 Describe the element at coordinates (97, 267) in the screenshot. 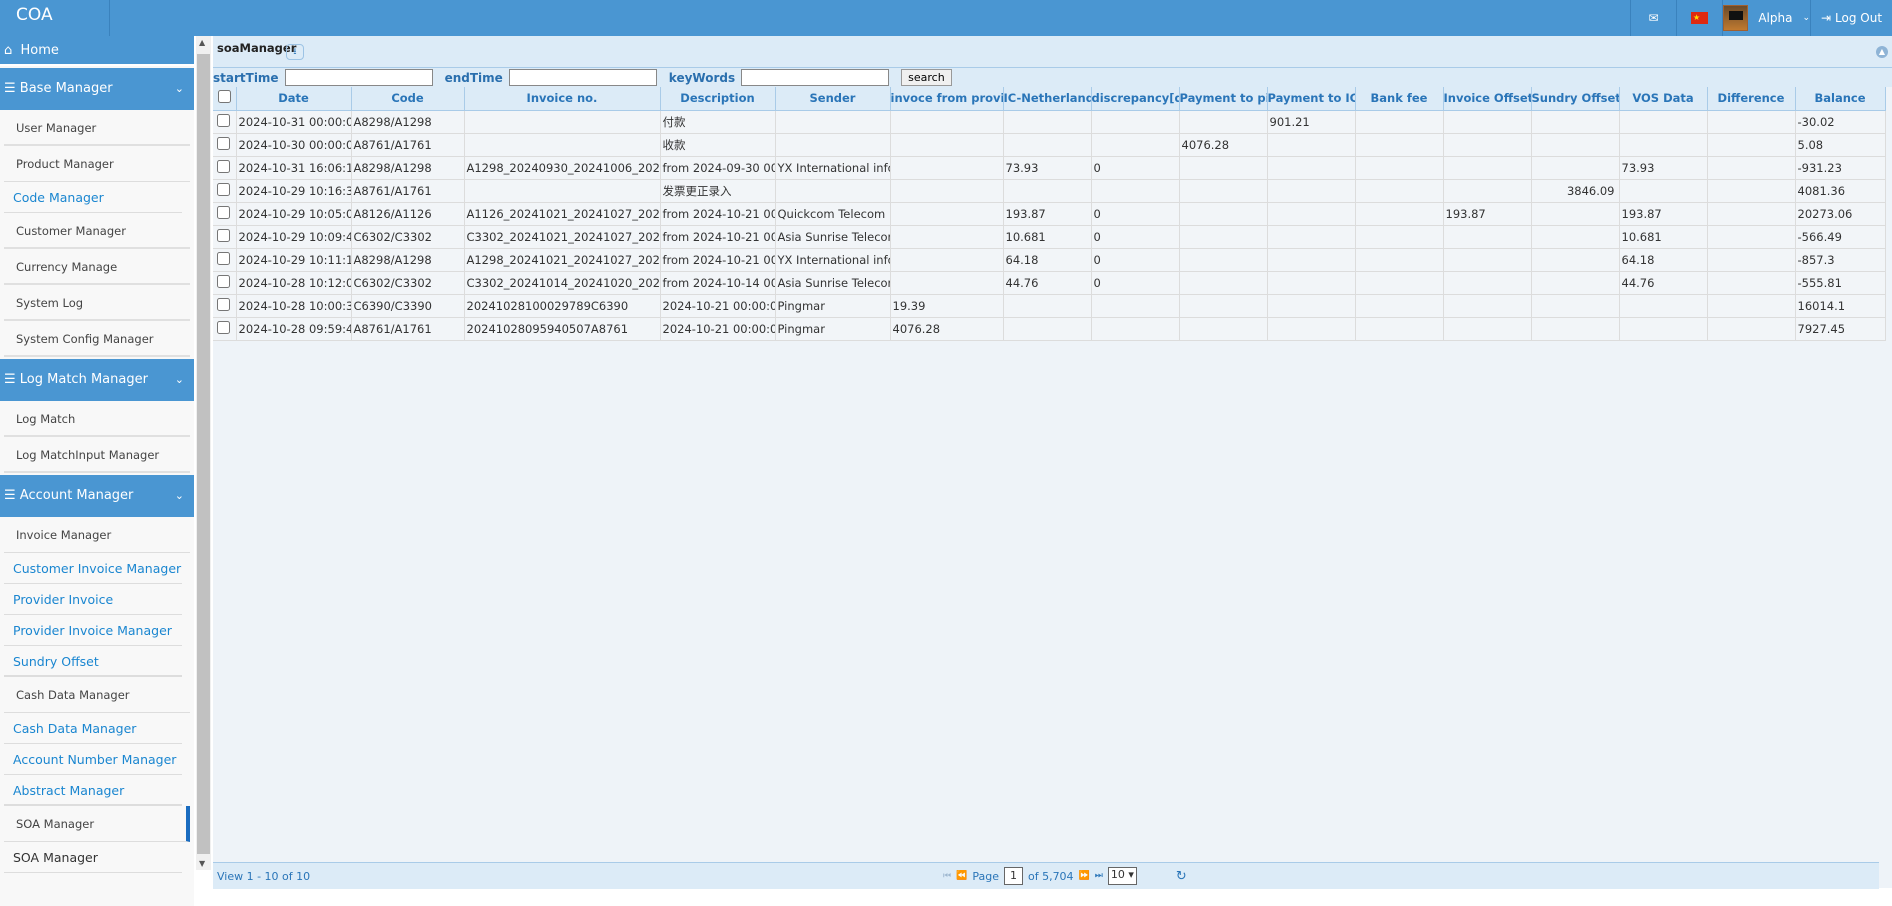

I see `sidebar-item: Currency Manage` at that location.